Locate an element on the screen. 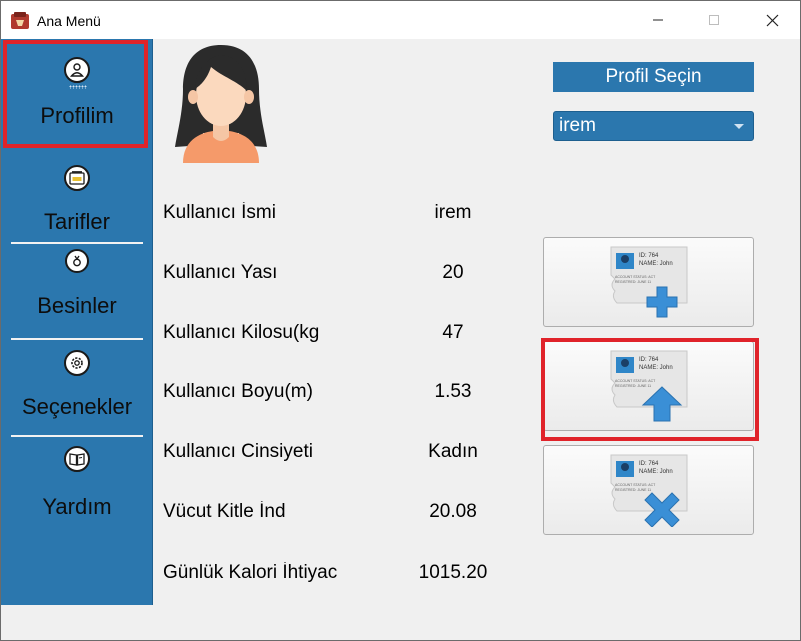  close-button is located at coordinates (772, 20).